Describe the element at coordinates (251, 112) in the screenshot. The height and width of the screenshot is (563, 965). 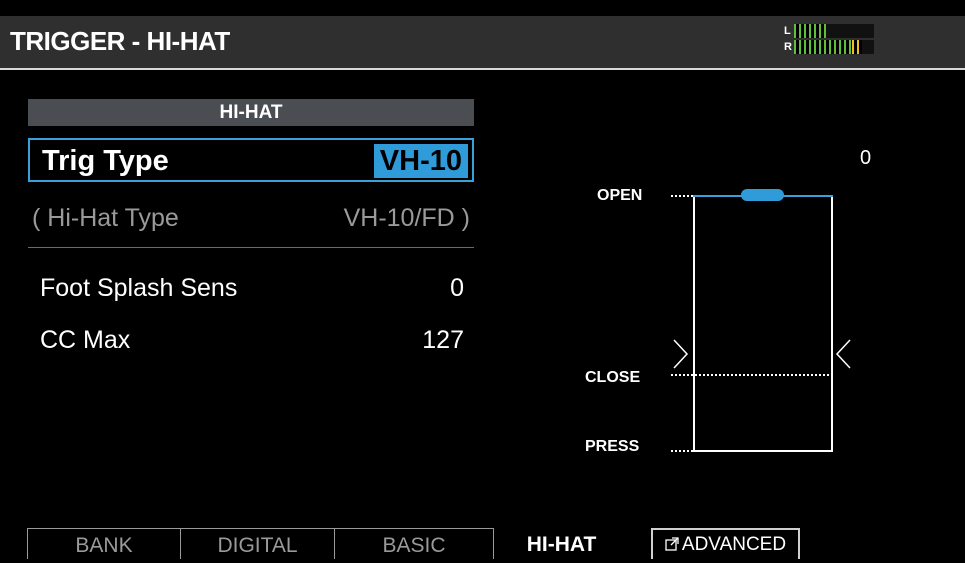
I see `section-title: HI-HAT` at that location.